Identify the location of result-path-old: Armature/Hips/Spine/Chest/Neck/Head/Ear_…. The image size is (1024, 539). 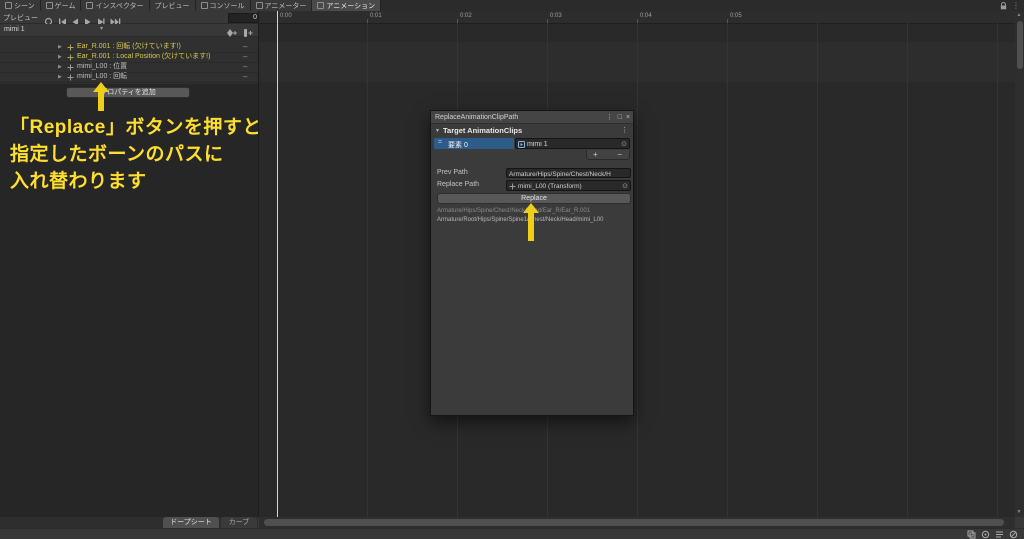
(514, 211).